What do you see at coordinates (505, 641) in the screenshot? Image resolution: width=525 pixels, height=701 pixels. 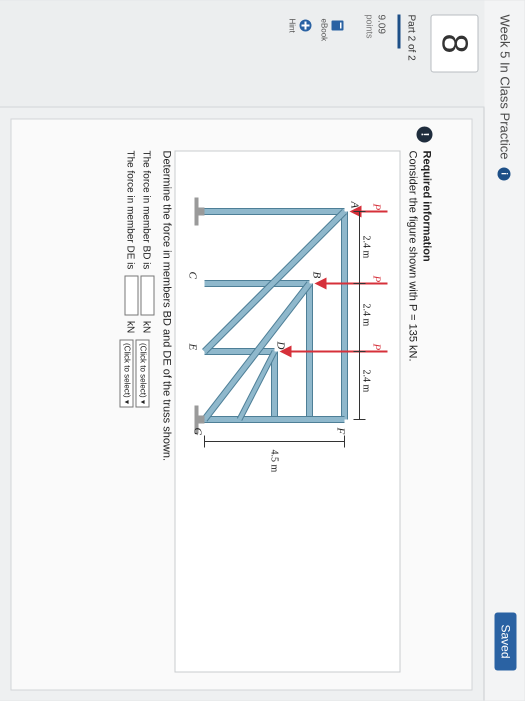 I see `save-button: Saved` at bounding box center [505, 641].